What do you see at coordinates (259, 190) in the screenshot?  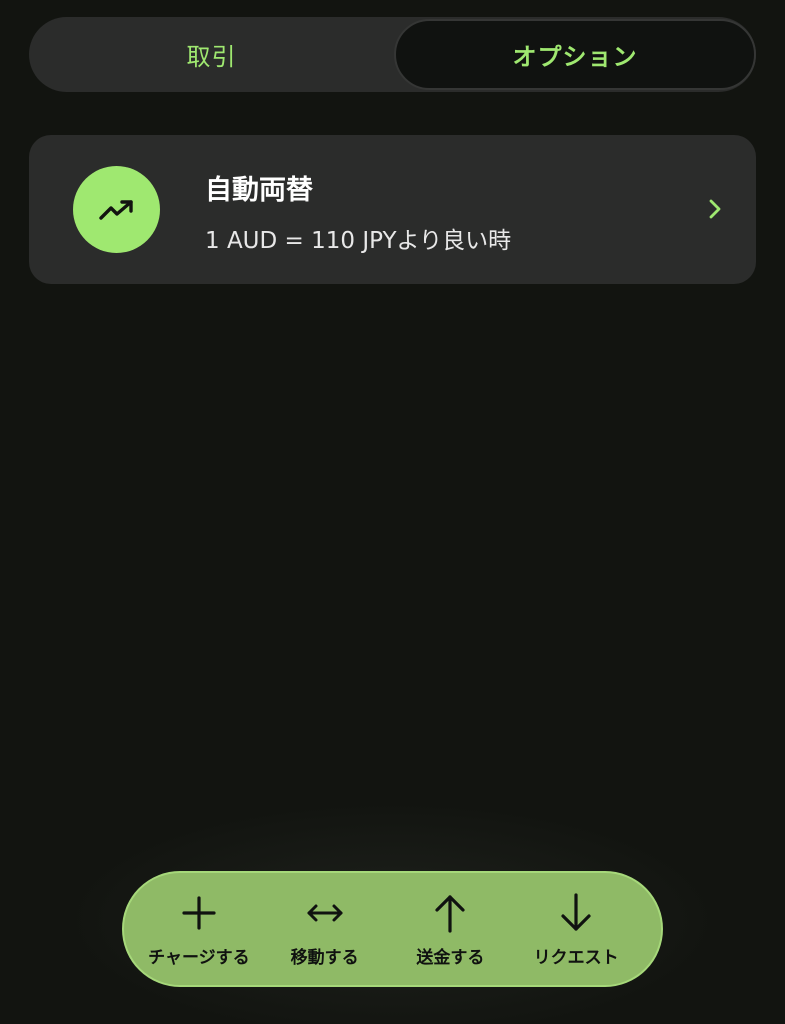 I see `auto-exchange-title: 自動両替` at bounding box center [259, 190].